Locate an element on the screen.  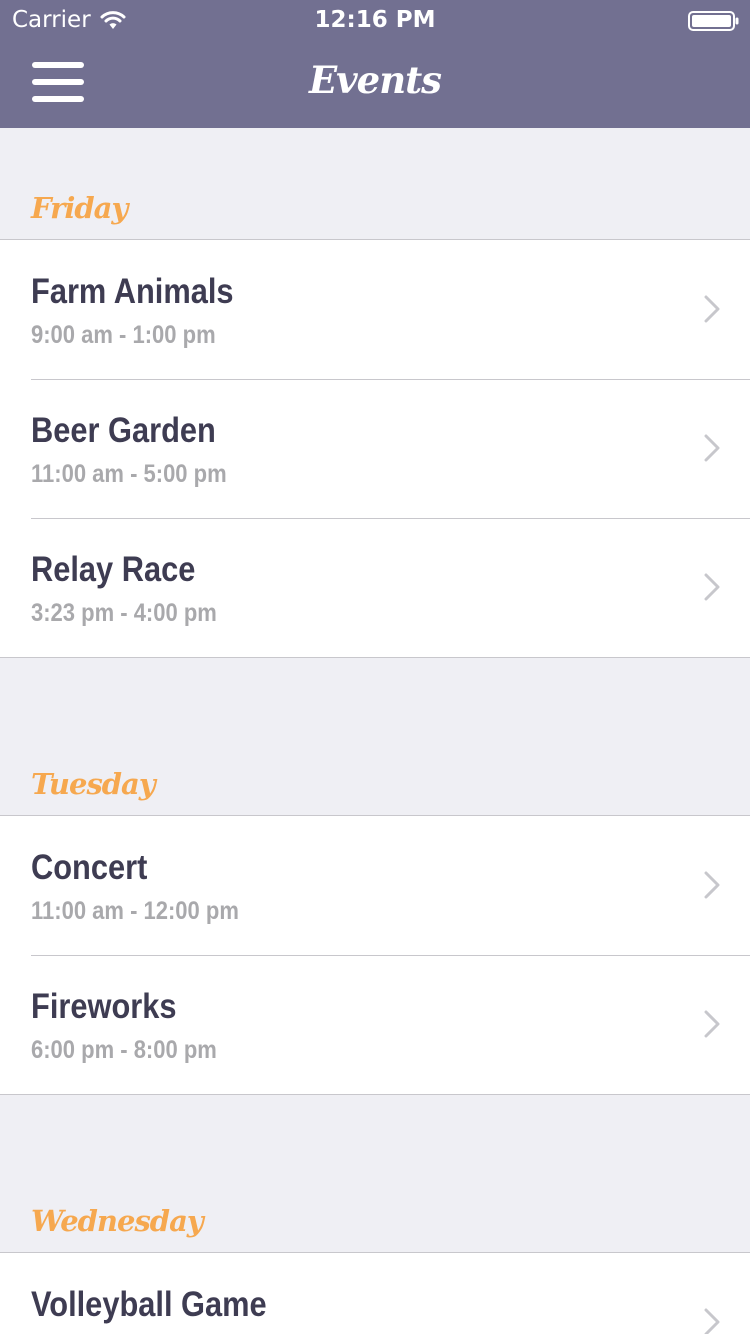
navigation-bar: Events is located at coordinates (375, 84).